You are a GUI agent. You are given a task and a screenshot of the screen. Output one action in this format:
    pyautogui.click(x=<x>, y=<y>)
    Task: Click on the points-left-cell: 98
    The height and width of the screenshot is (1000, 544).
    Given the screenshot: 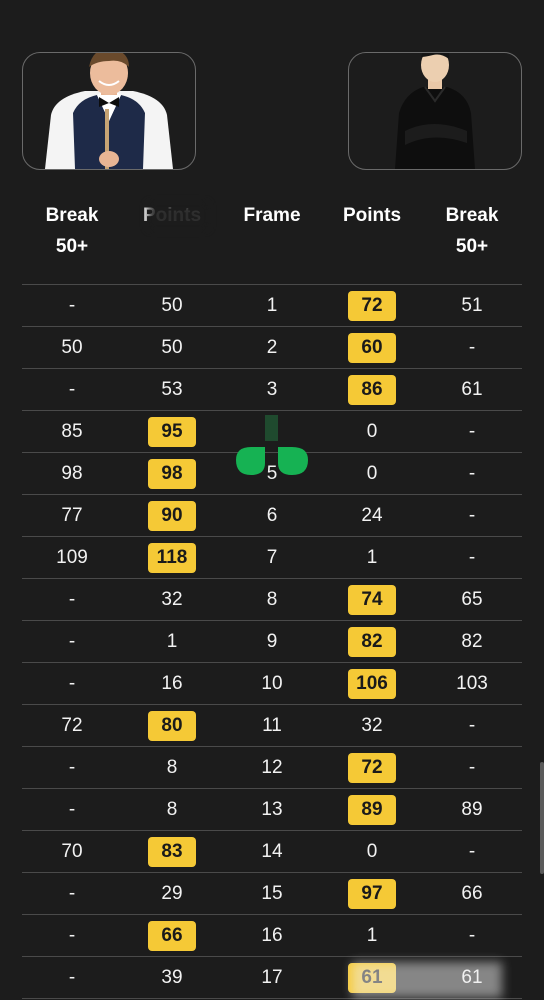 What is the action you would take?
    pyautogui.click(x=172, y=473)
    